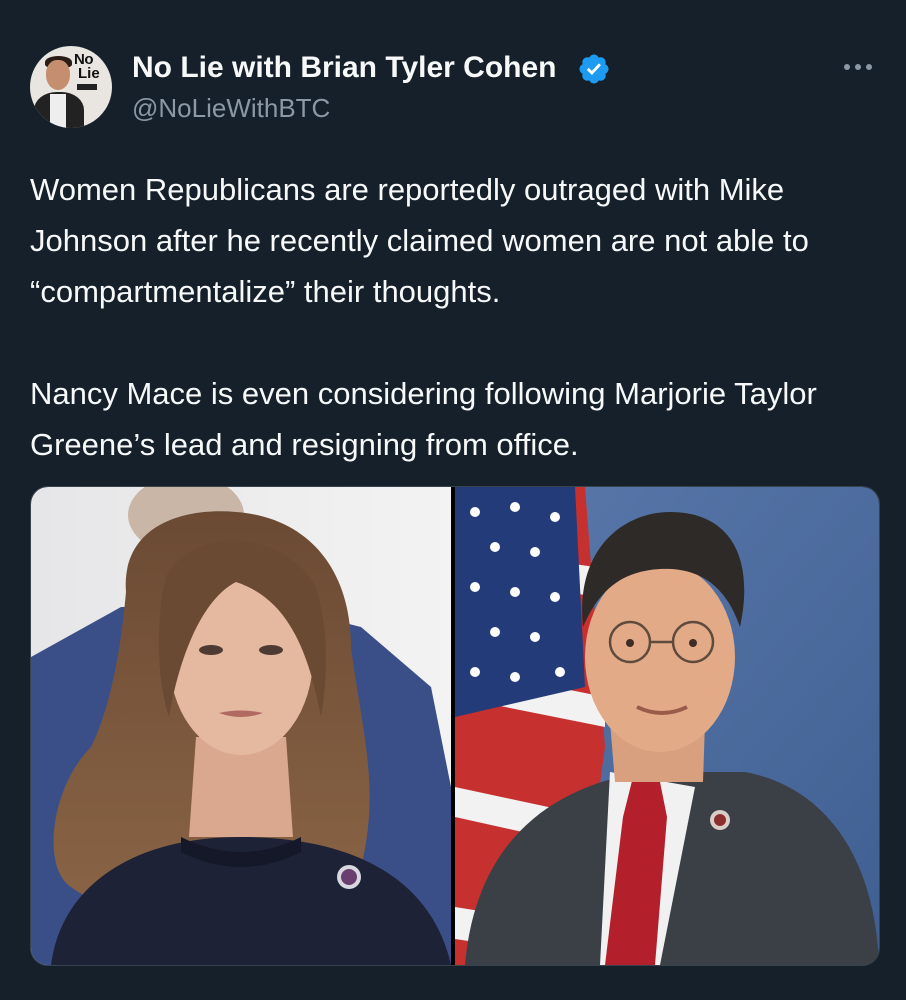 This screenshot has width=906, height=1000. I want to click on avatar-person-shirt, so click(58, 111).